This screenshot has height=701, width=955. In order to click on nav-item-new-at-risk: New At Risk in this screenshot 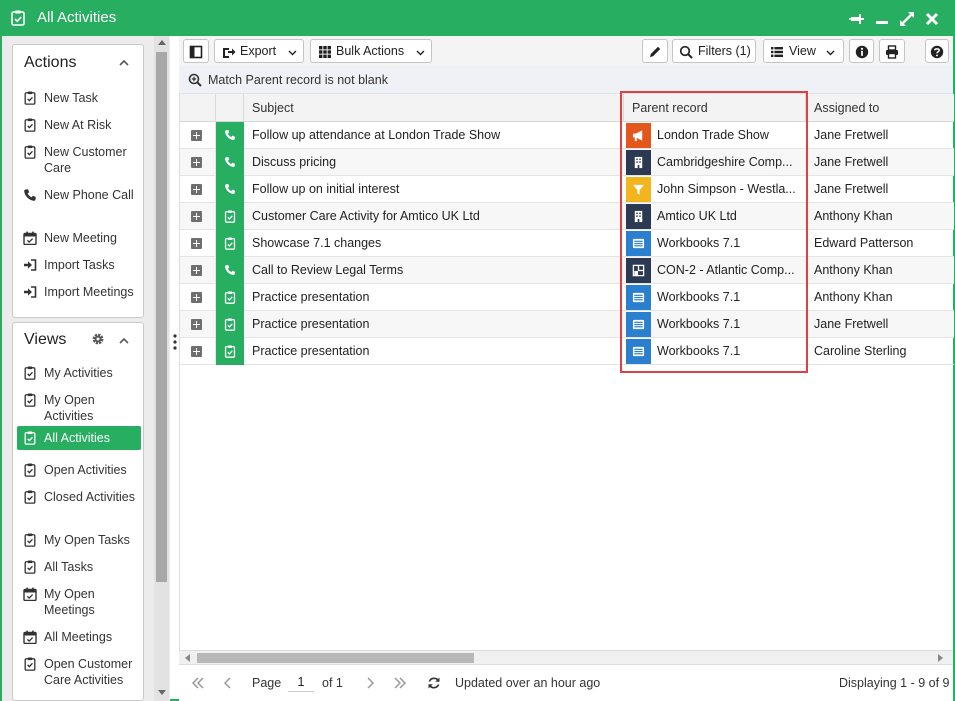, I will do `click(79, 125)`.